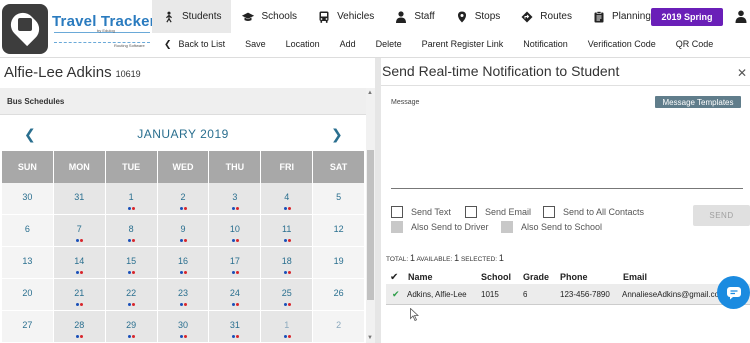 The width and height of the screenshot is (750, 343). Describe the element at coordinates (192, 16) in the screenshot. I see `tab-students: Students` at that location.